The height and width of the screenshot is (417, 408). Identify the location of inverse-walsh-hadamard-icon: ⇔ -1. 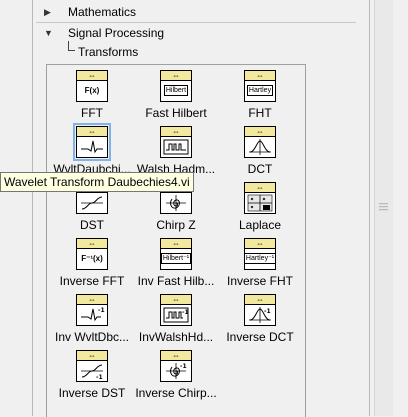
(176, 310).